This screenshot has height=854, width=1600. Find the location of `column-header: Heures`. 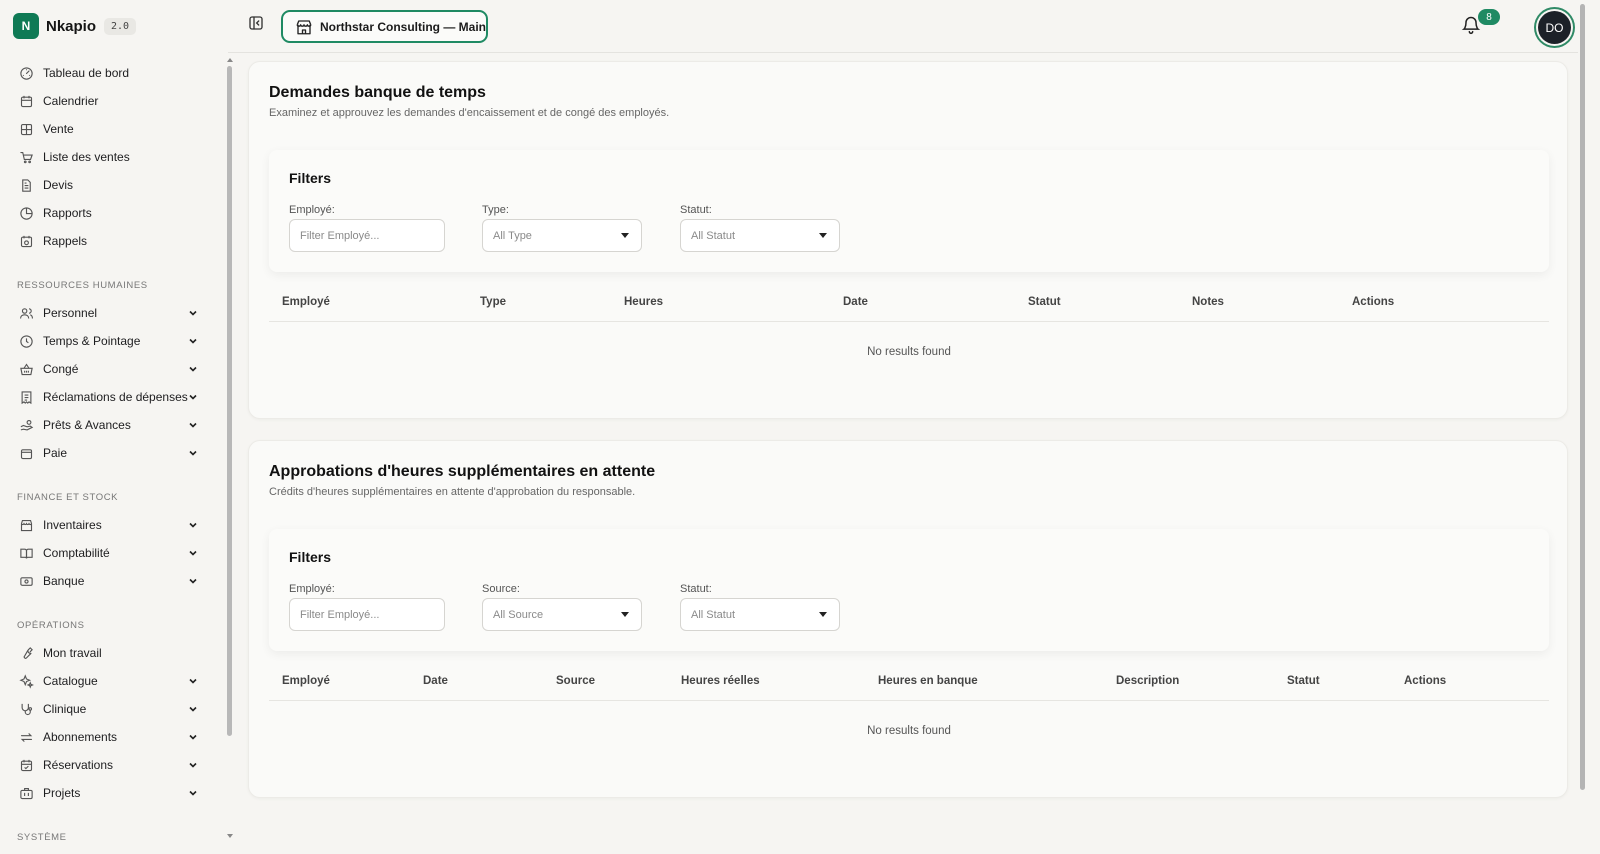

column-header: Heures is located at coordinates (643, 302).